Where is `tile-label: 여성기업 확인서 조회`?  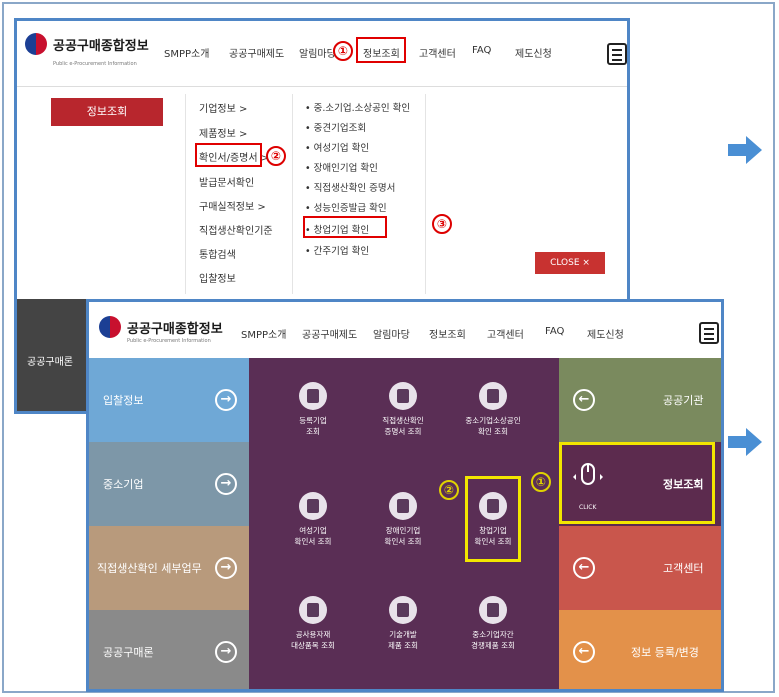
tile-label: 여성기업 확인서 조회 is located at coordinates (313, 536).